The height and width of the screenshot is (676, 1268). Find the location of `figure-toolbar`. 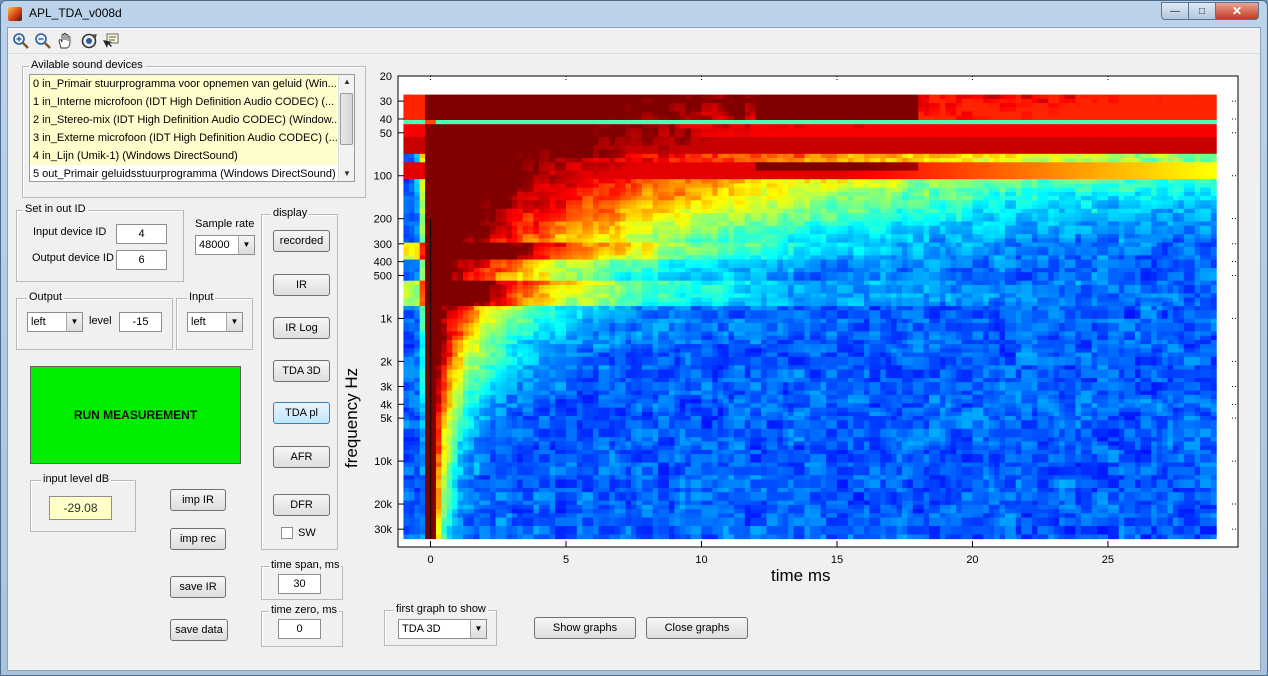

figure-toolbar is located at coordinates (634, 41).